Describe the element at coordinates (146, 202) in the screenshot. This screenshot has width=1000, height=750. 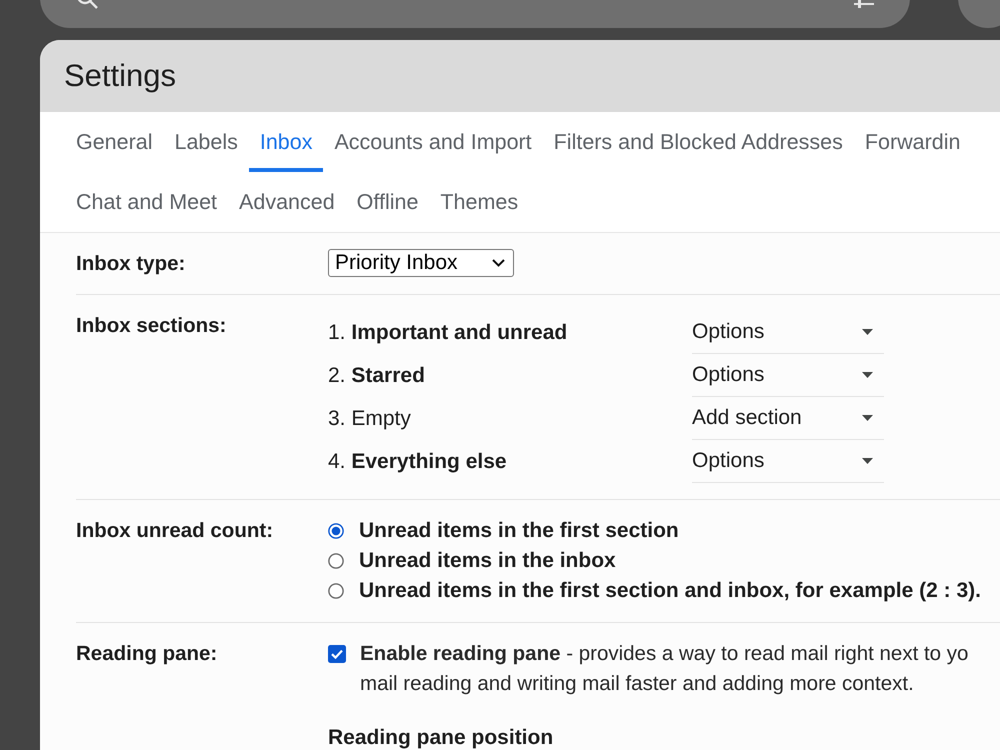
I see `settings-tab: Chat and Meet` at that location.